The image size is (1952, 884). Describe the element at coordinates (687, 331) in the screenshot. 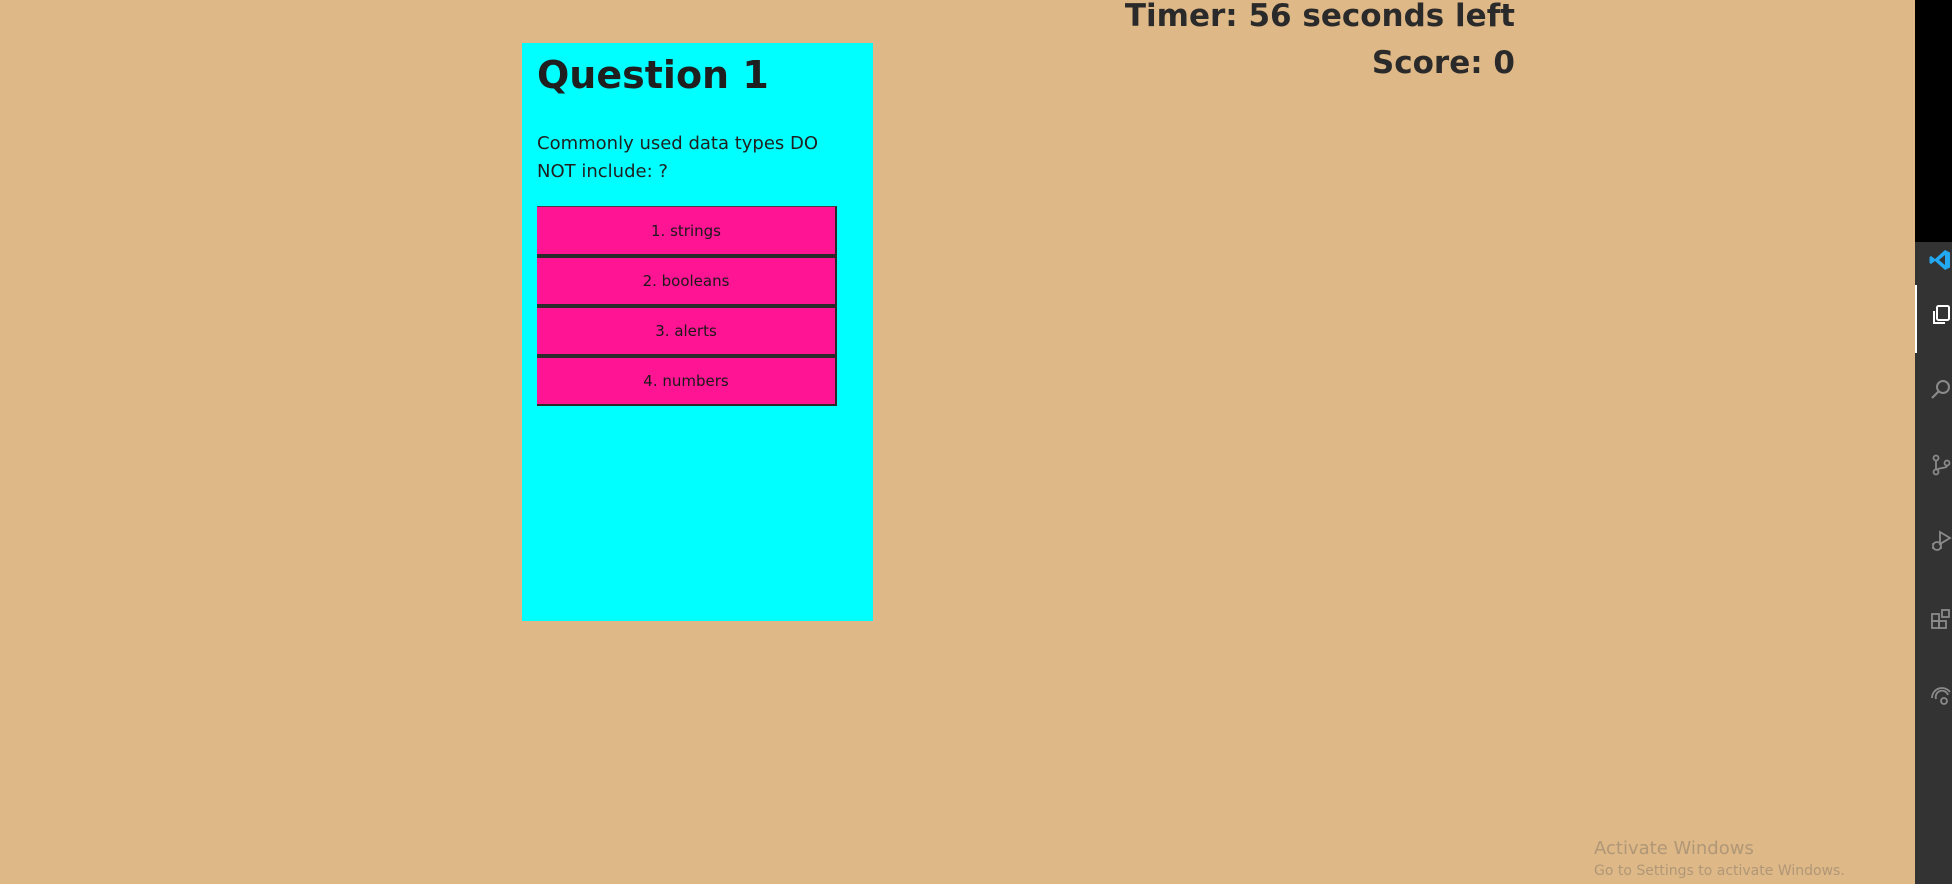

I see `answer-button-alerts: 3. alerts` at that location.